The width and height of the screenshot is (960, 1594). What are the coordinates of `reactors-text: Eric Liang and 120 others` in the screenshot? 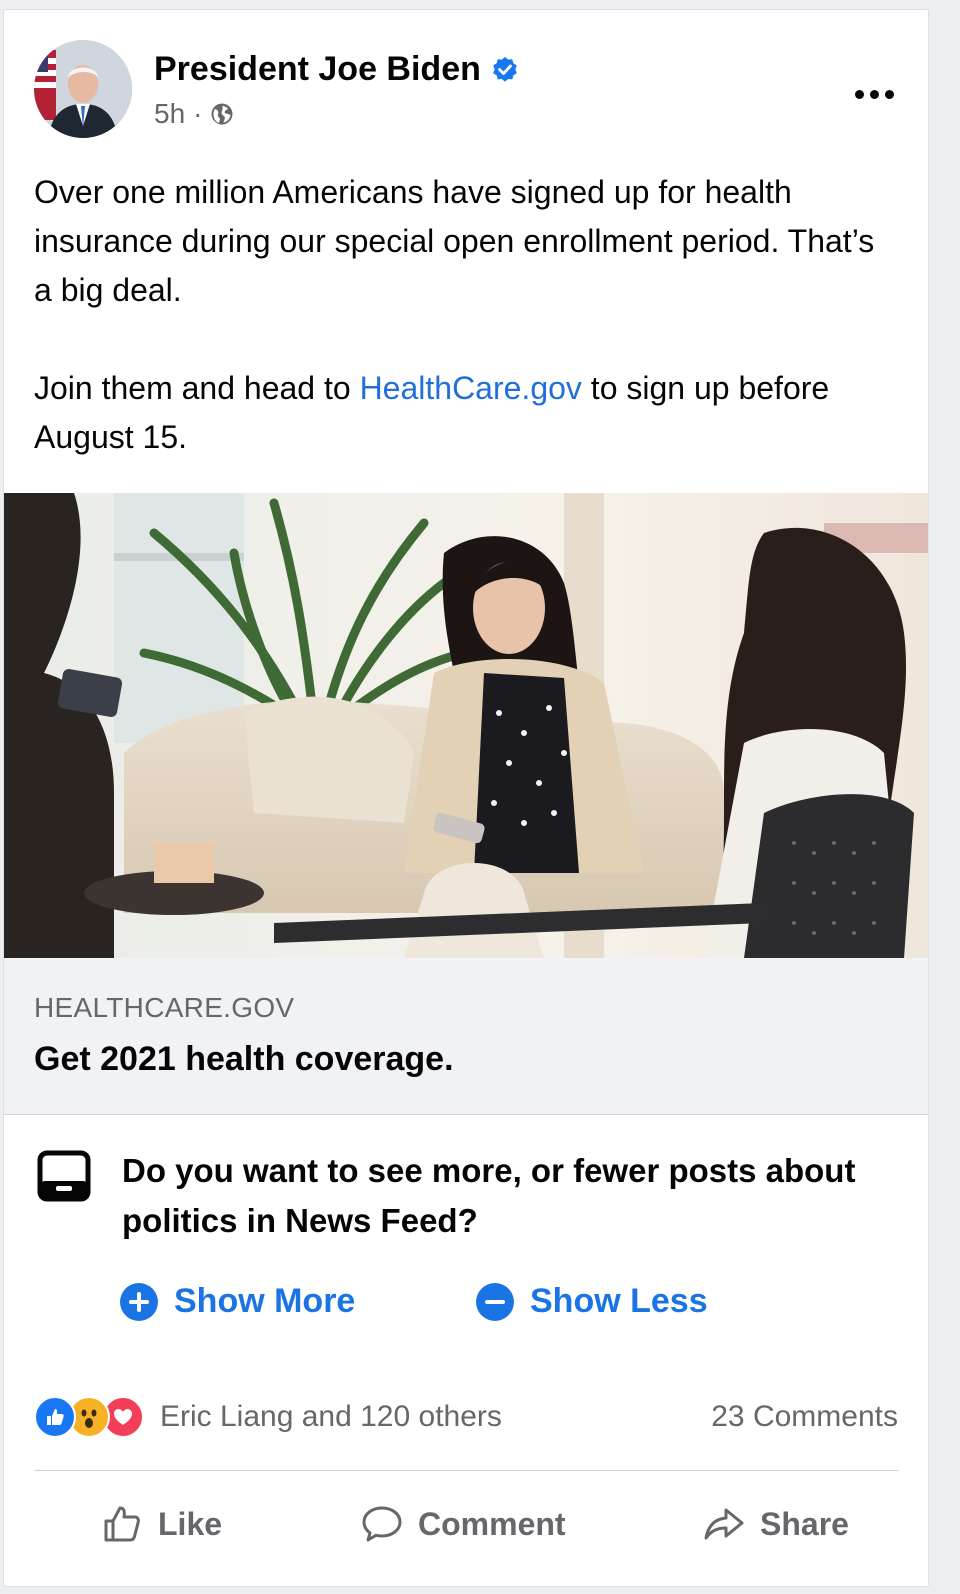 It's located at (331, 1417).